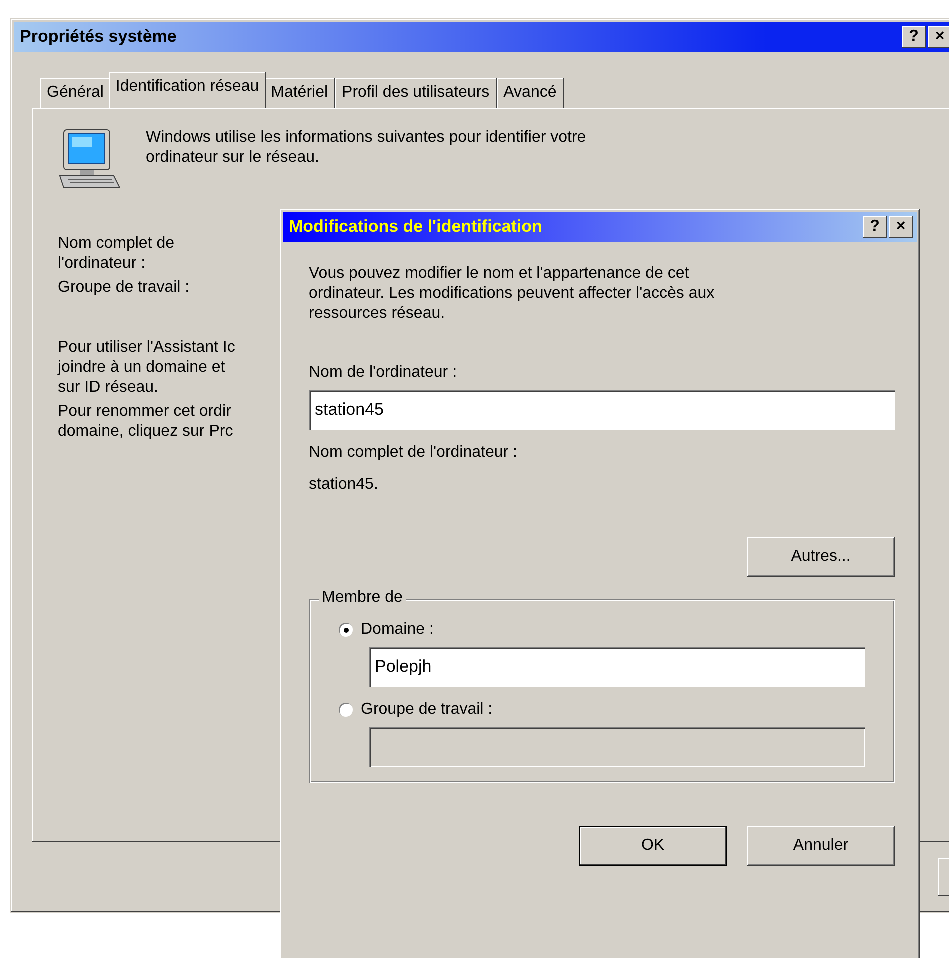 This screenshot has height=958, width=949. I want to click on intro-text: Windows utilise les informations suivantes pour identifier votre ordinateur sur le réseau., so click(366, 148).